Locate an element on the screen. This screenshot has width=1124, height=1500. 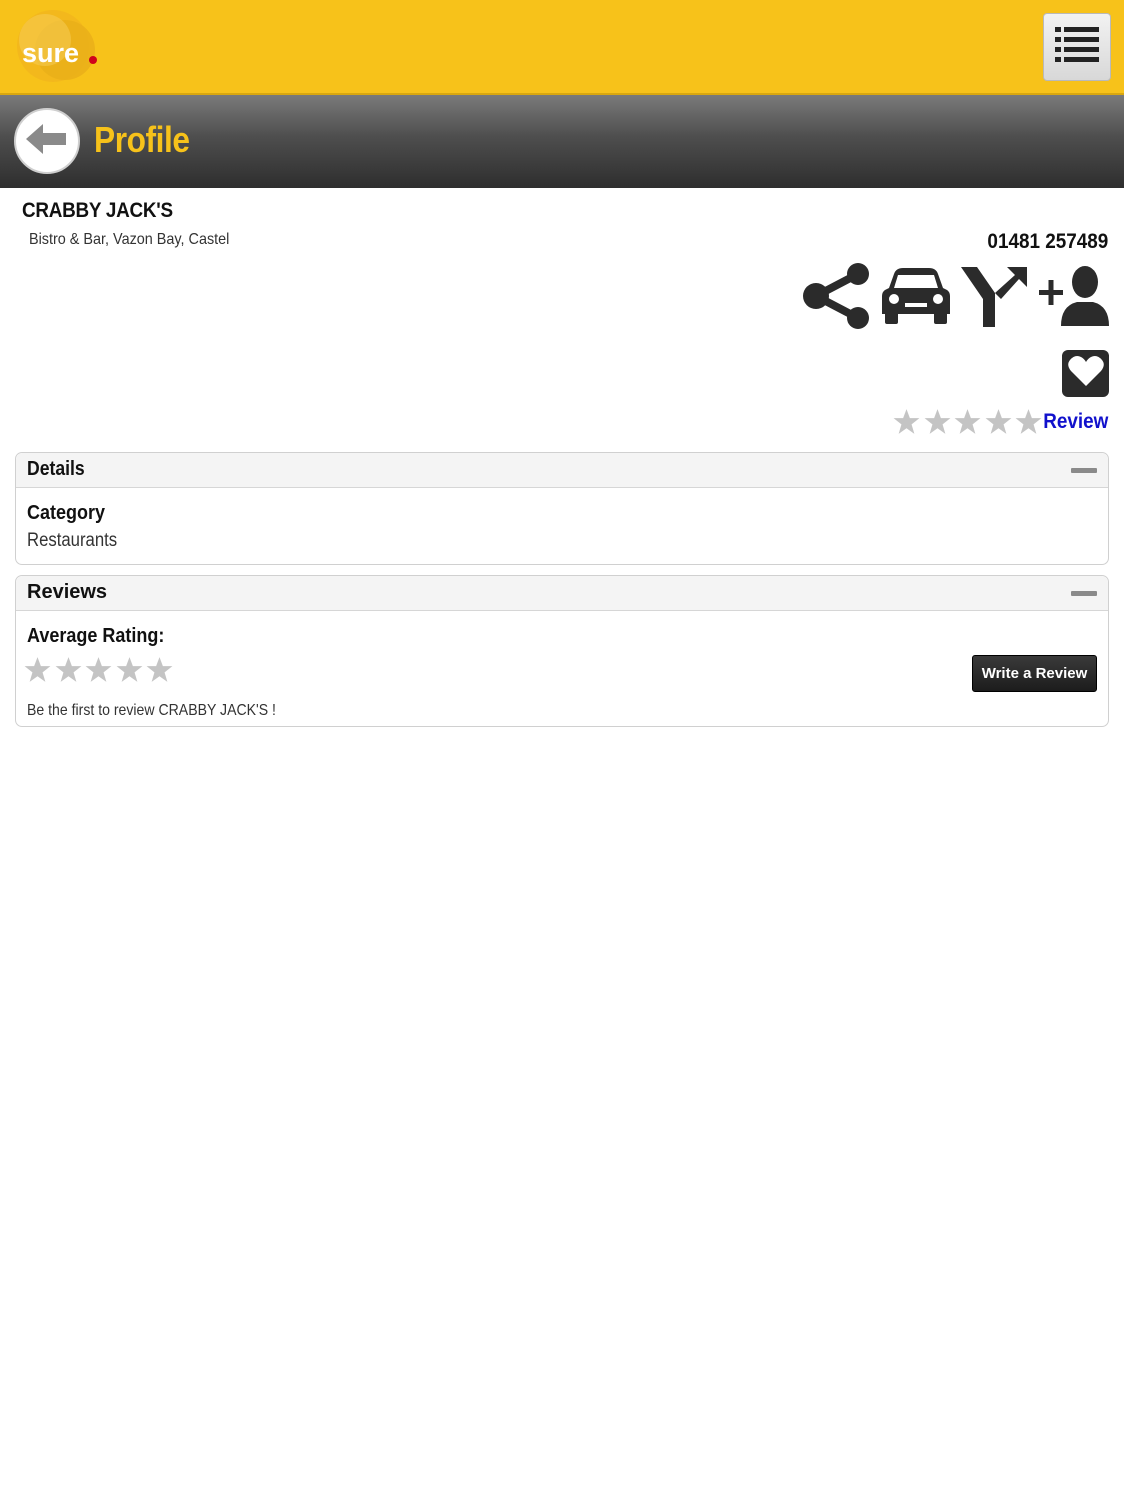
car-icon is located at coordinates (916, 298).